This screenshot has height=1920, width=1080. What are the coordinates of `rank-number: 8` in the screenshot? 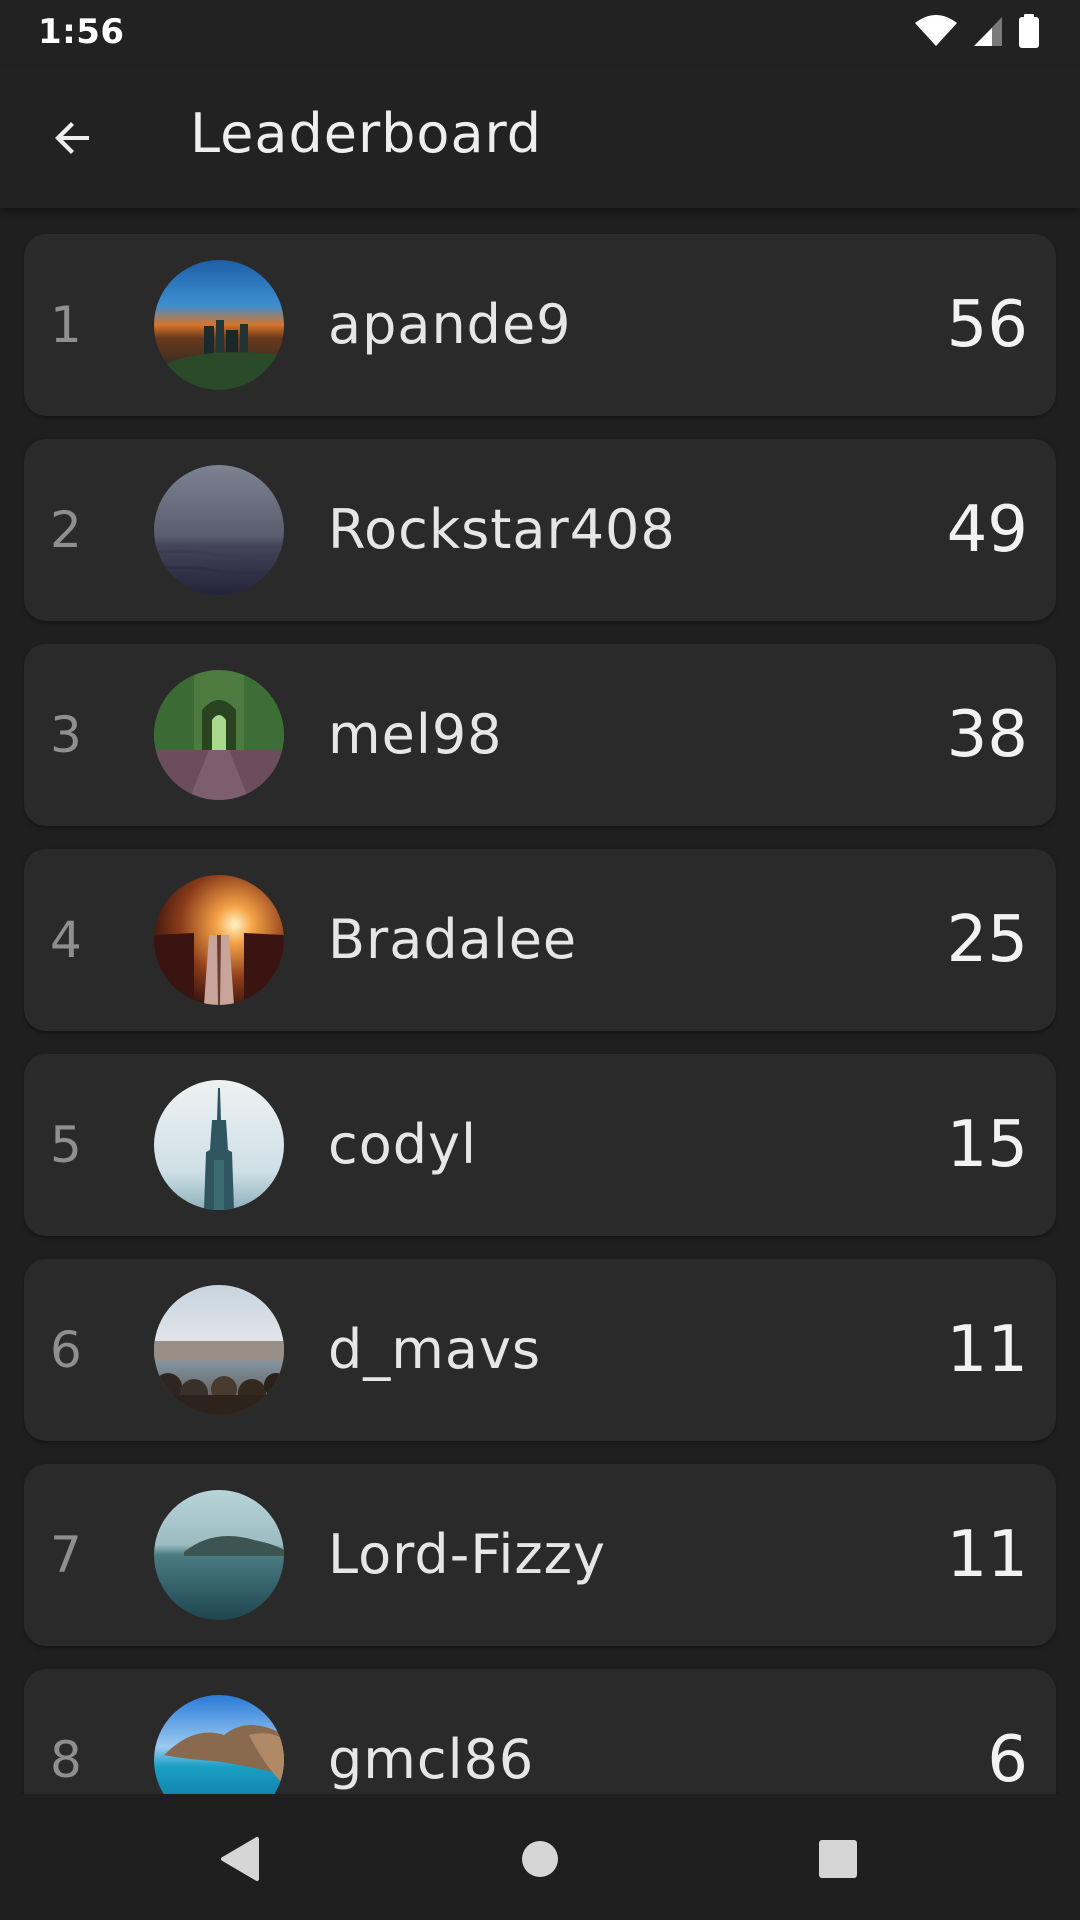 It's located at (66, 1760).